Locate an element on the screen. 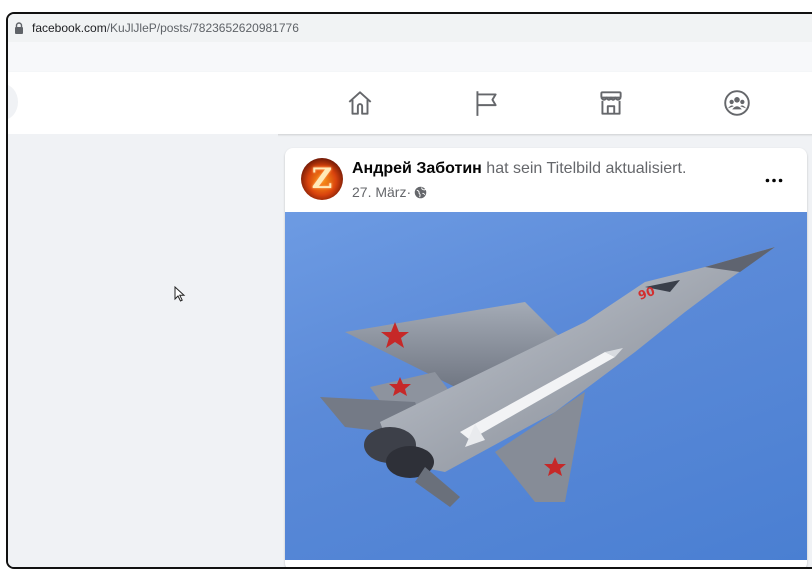 Image resolution: width=812 pixels, height=569 pixels. post-action-text: hat sein Titelbild aktualisiert. is located at coordinates (584, 168).